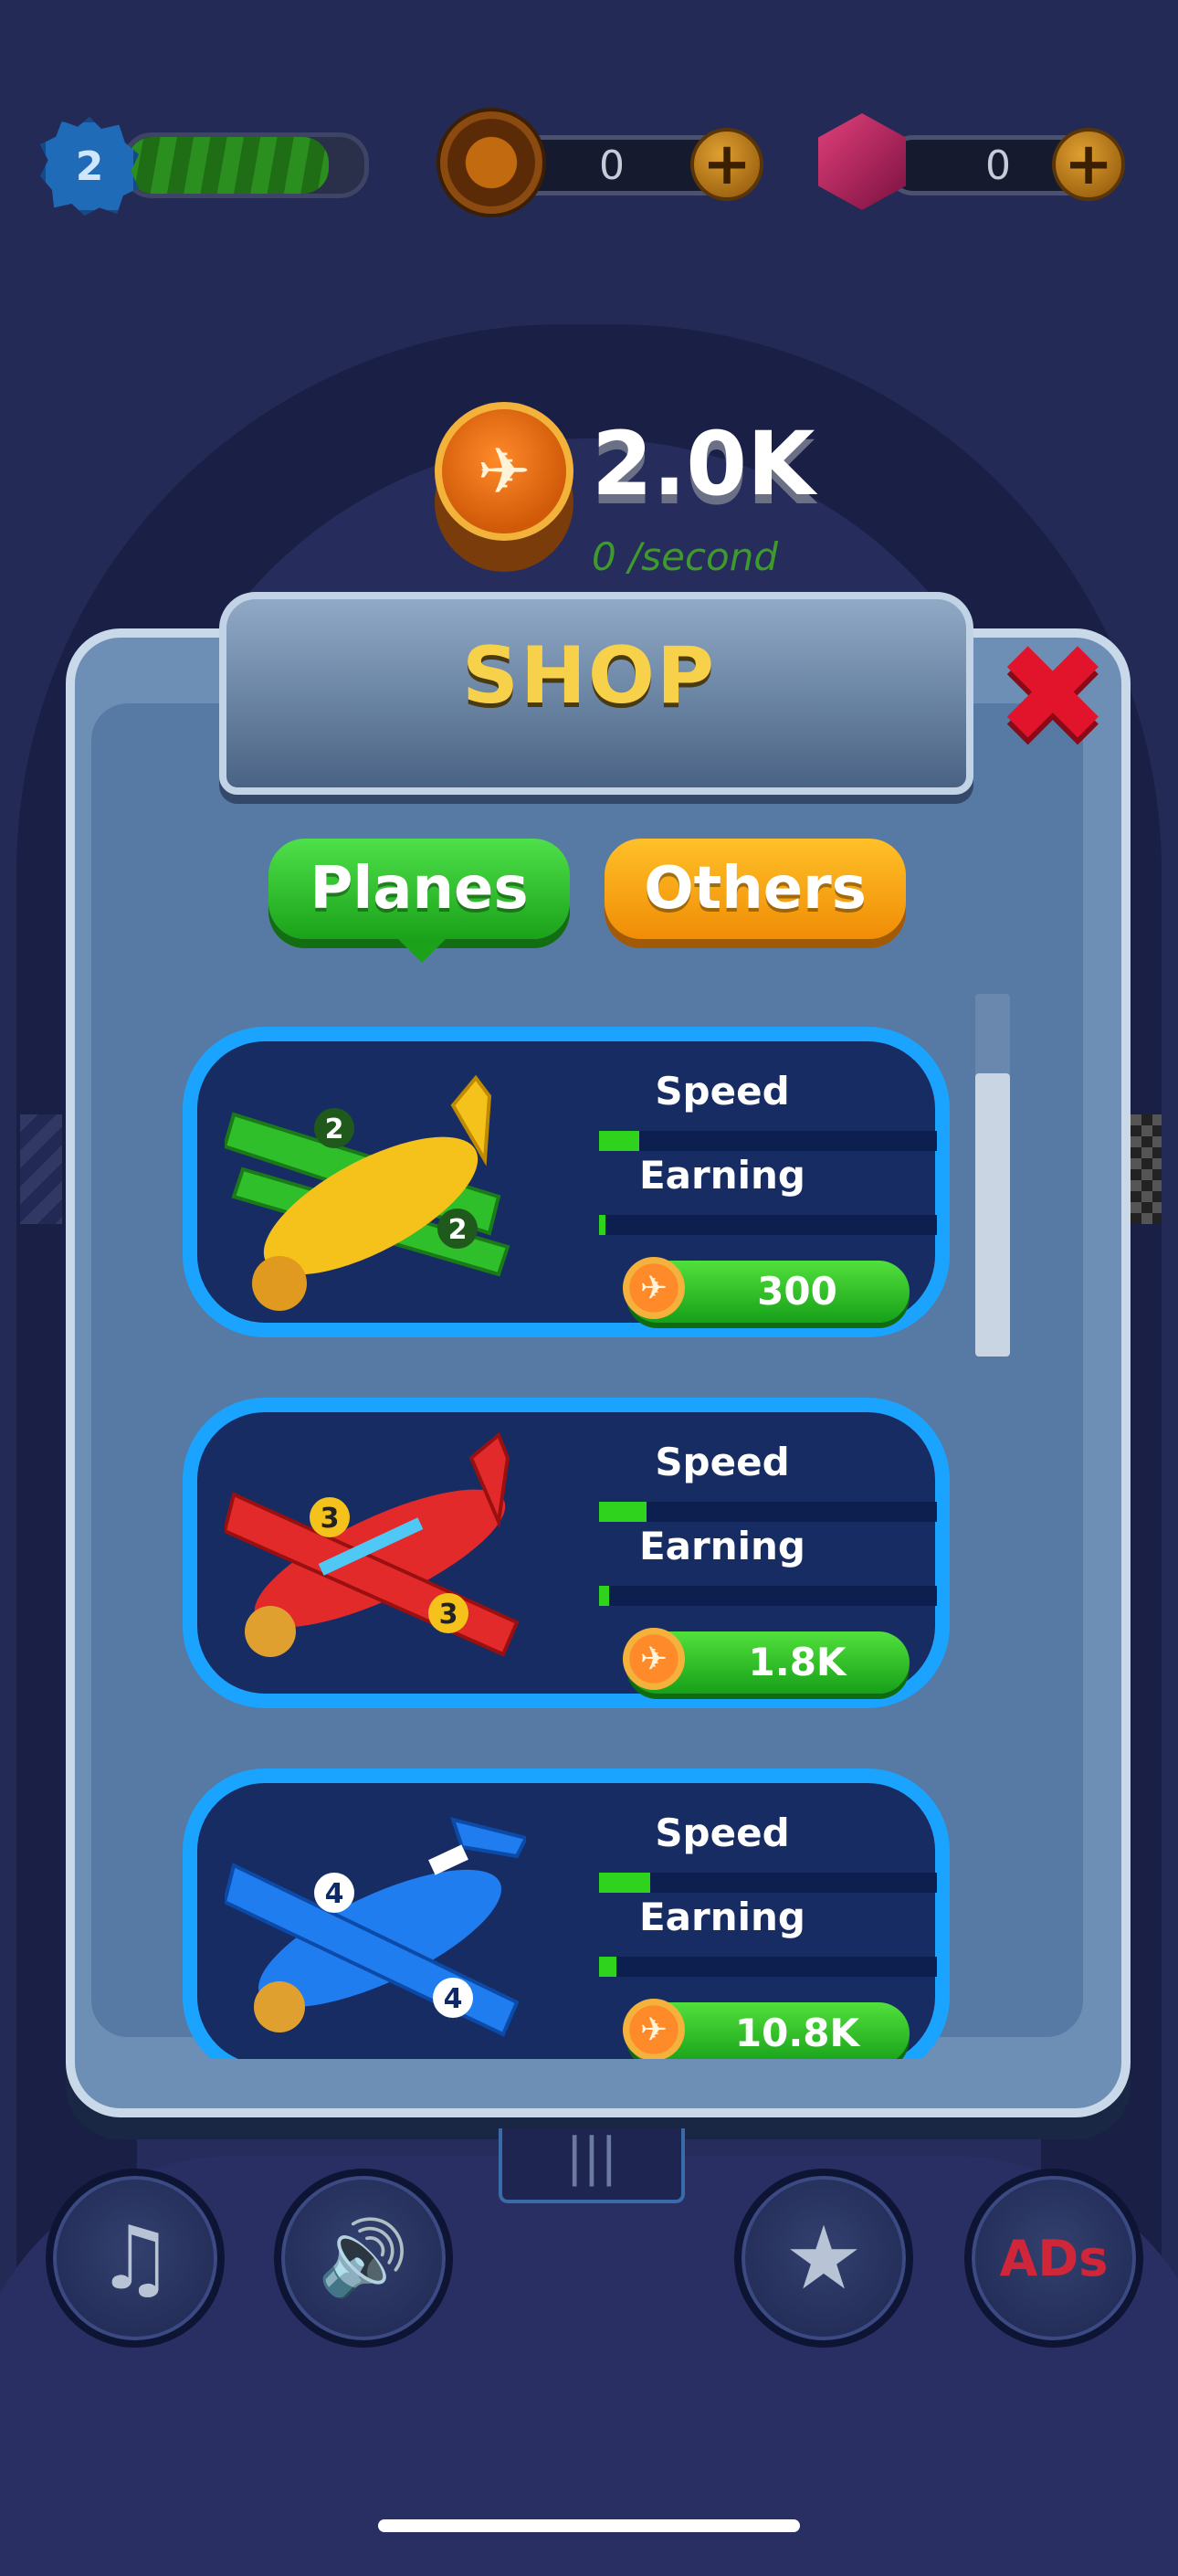  I want to click on shop-title: SHOP, so click(589, 676).